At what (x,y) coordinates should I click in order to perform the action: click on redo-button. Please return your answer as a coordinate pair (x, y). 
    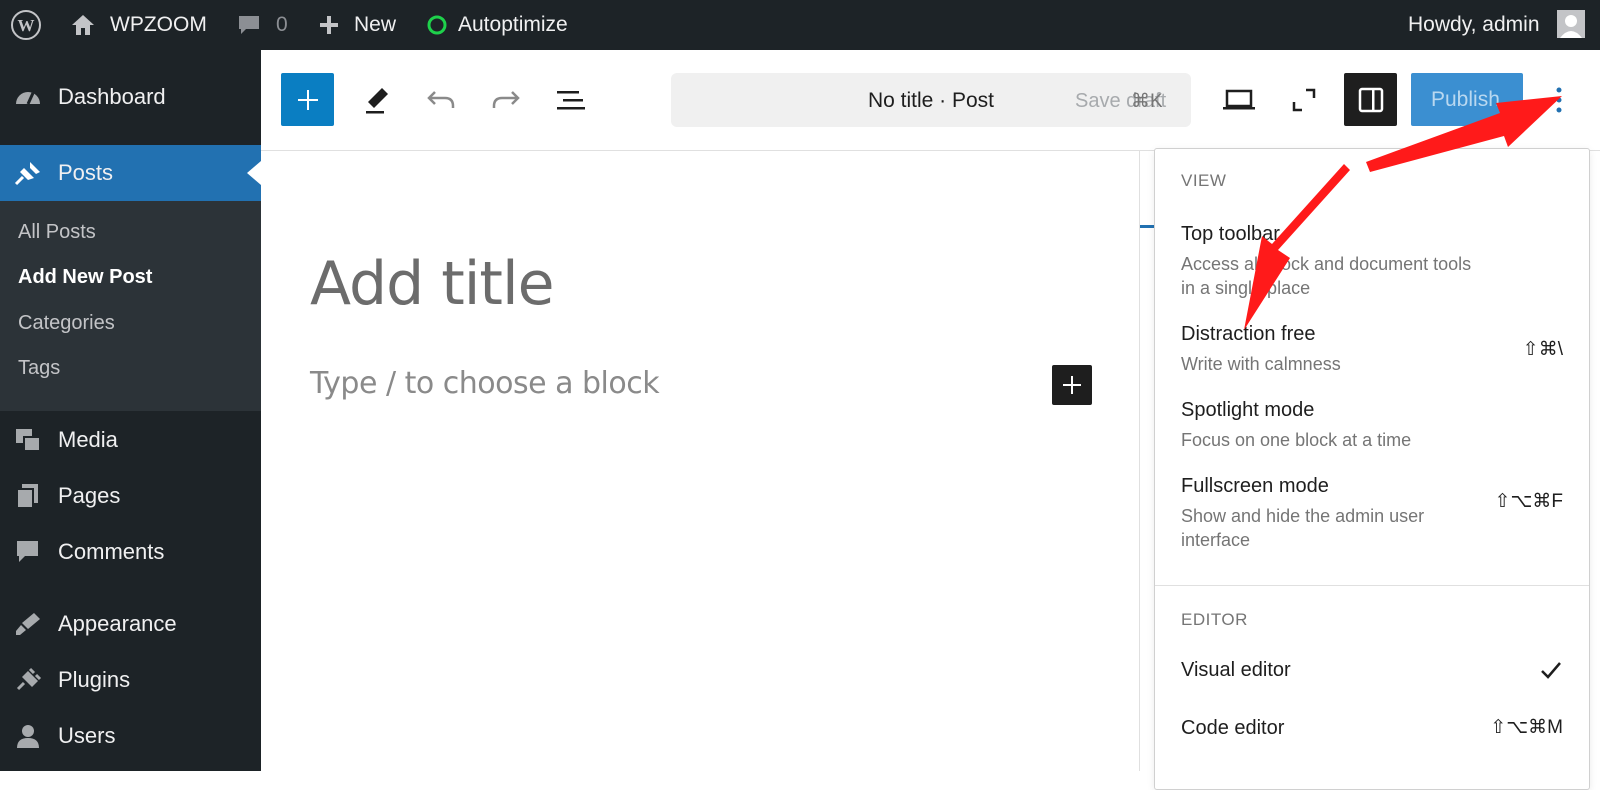
    Looking at the image, I should click on (506, 100).